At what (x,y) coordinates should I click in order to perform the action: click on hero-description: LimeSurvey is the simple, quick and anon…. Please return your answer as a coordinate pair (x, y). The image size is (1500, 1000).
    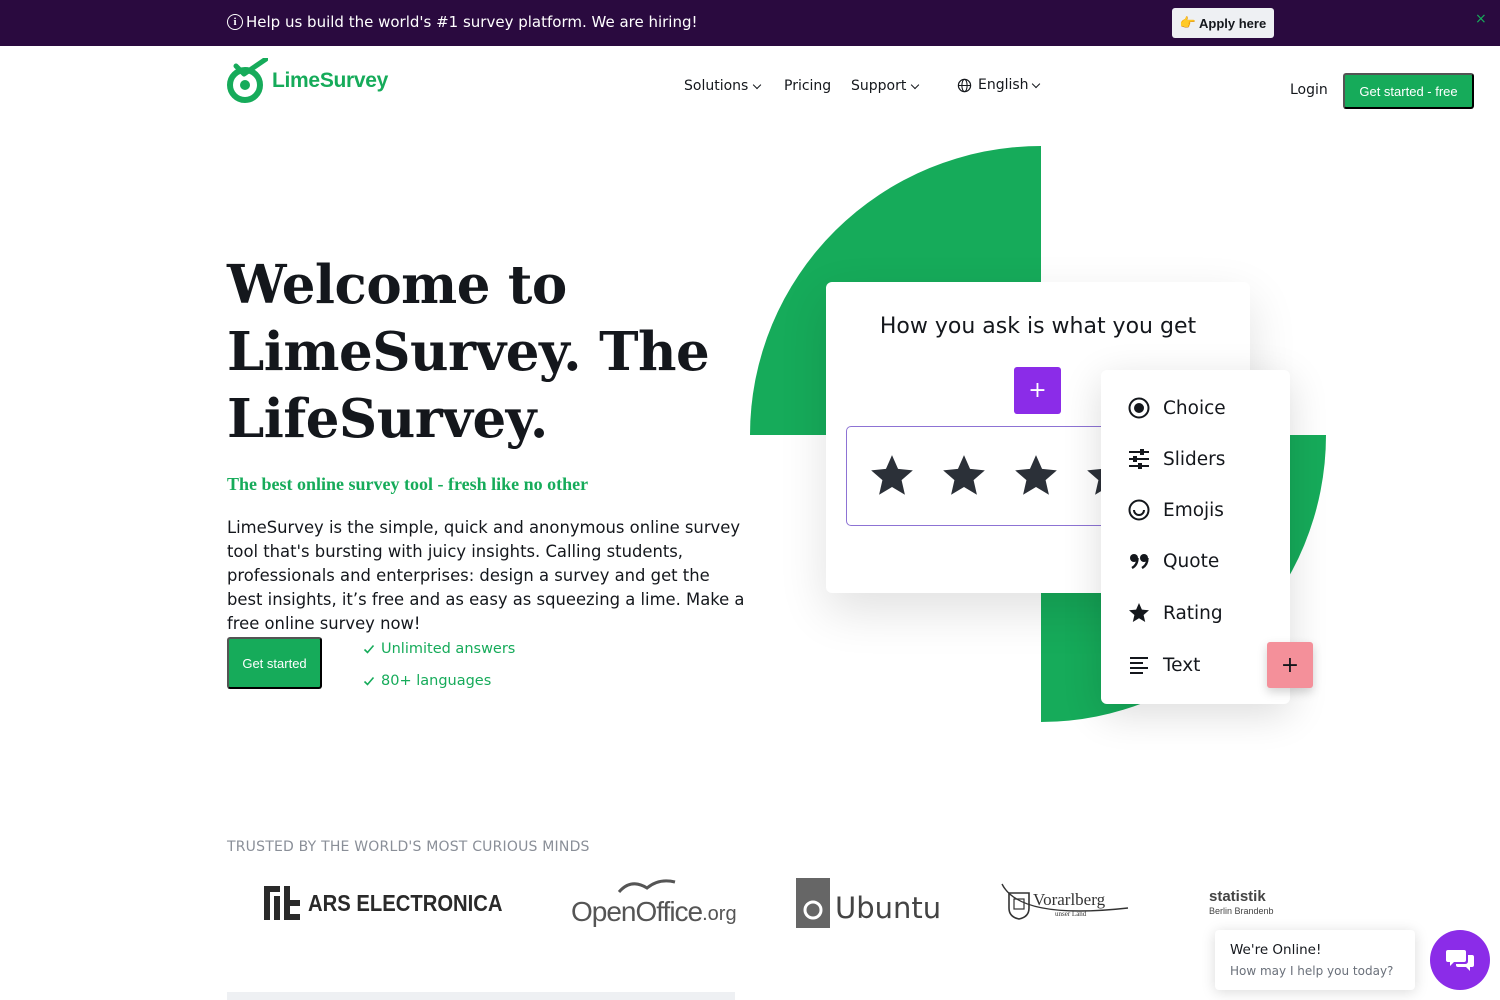
    Looking at the image, I should click on (486, 575).